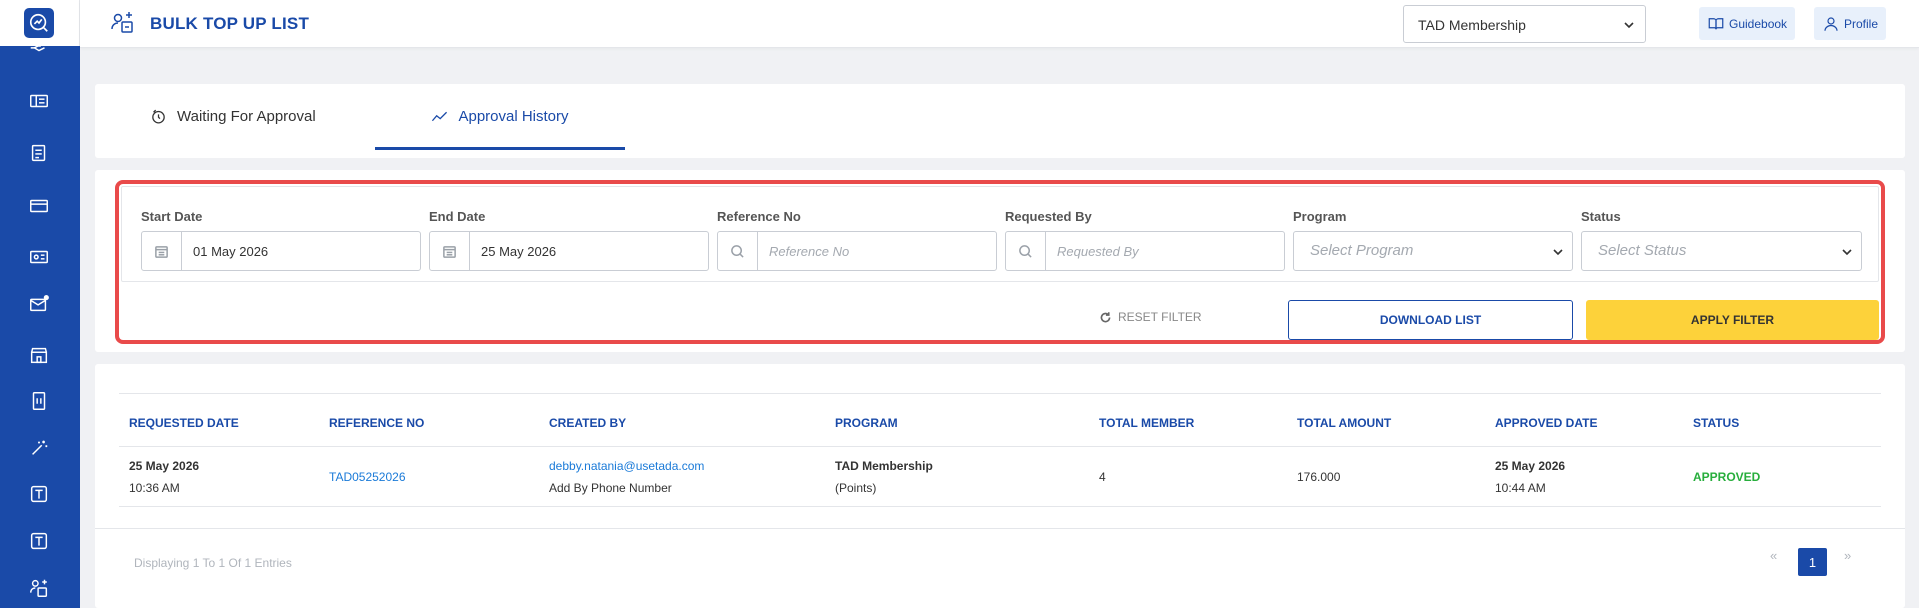 The width and height of the screenshot is (1919, 608). I want to click on card-icon, so click(39, 206).